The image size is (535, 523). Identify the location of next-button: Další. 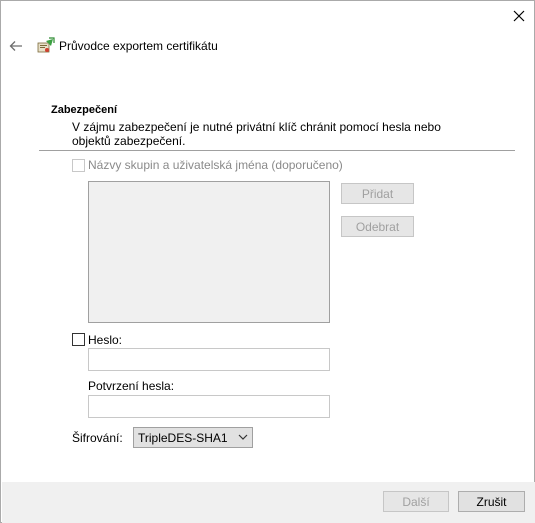
(416, 501).